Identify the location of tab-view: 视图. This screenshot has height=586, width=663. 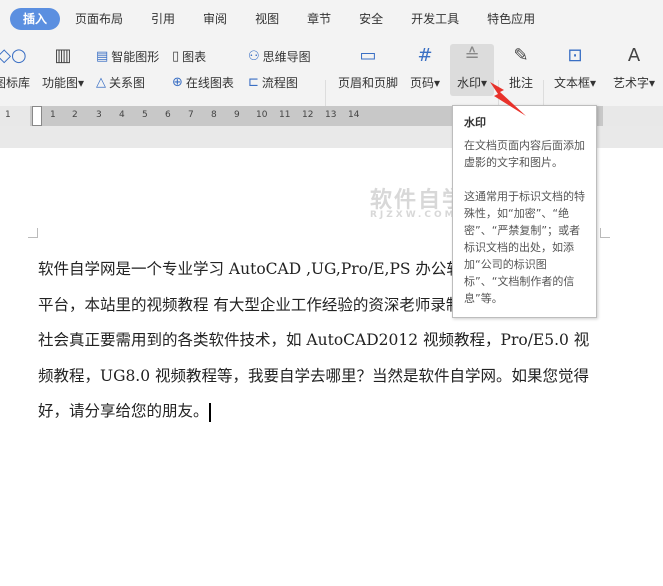
(267, 19).